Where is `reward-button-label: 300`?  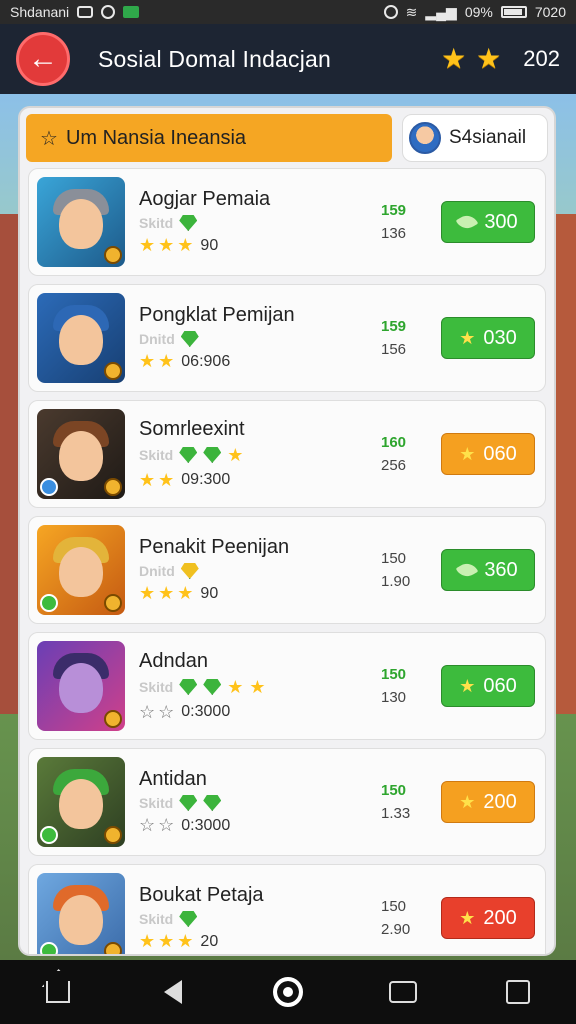 reward-button-label: 300 is located at coordinates (501, 221).